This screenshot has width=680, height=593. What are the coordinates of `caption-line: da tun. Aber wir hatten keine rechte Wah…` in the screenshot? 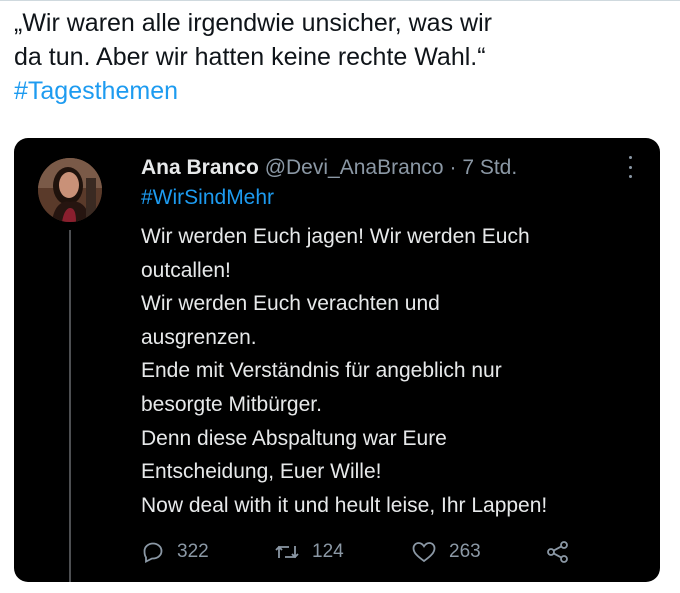 It's located at (250, 57).